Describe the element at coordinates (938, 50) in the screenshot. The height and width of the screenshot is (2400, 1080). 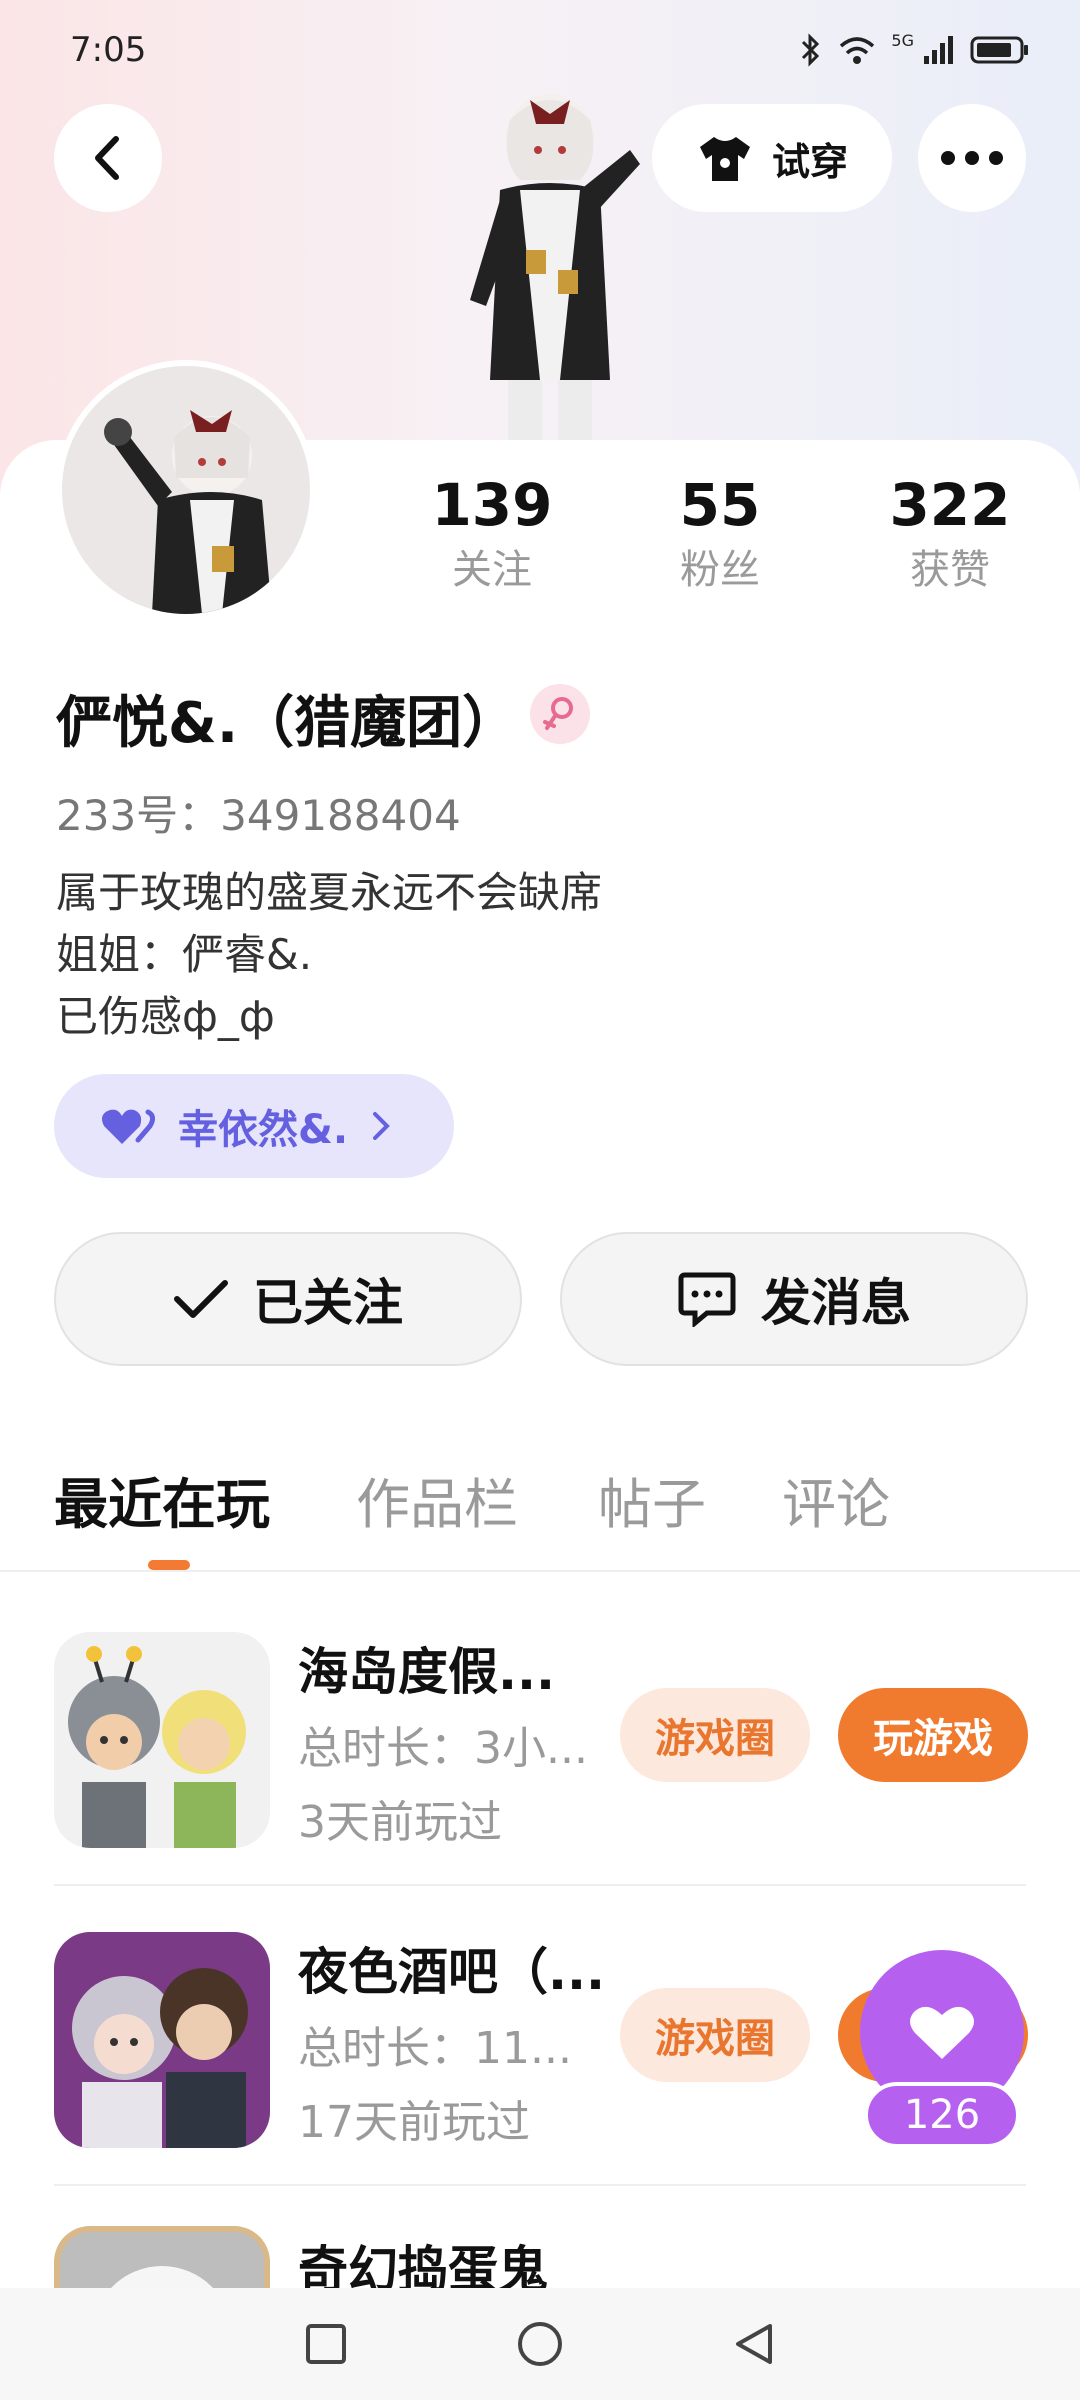
I see `signal-icon` at that location.